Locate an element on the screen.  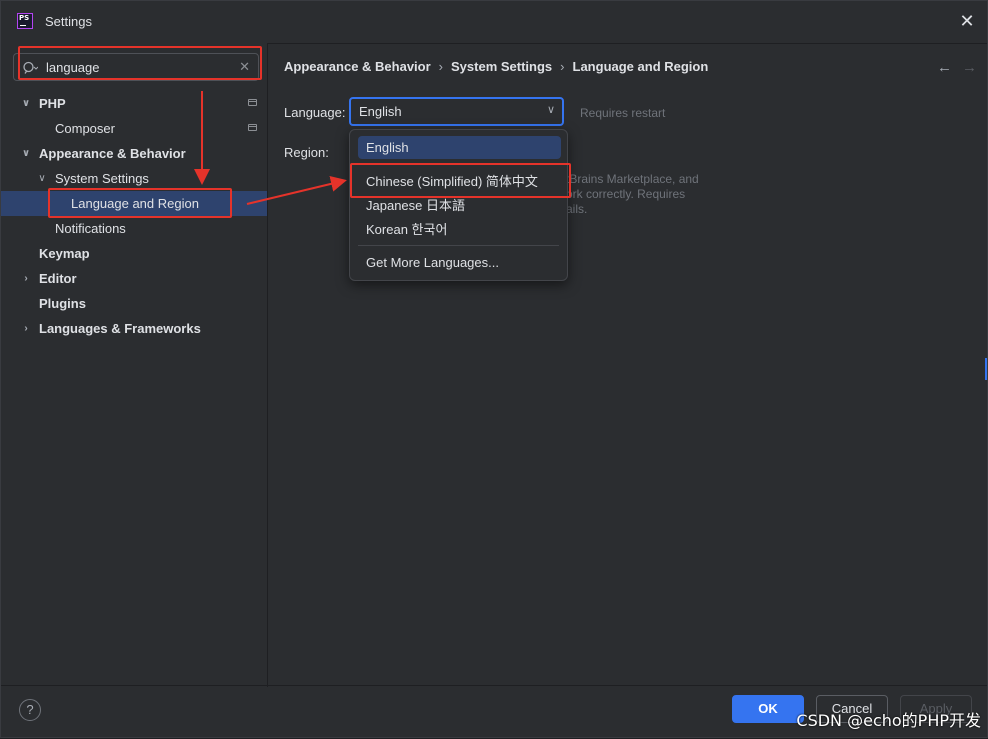
tree-item-keymap: Keymap is located at coordinates (134, 253).